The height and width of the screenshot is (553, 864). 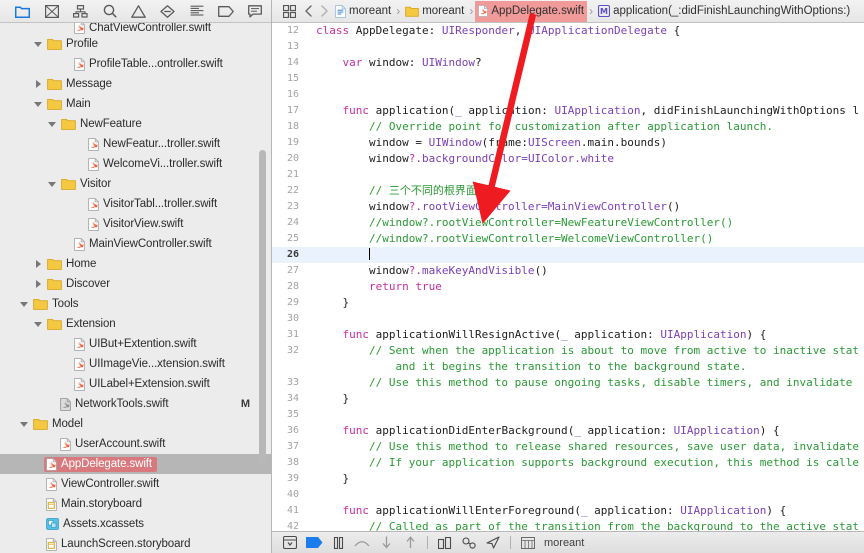 I want to click on navigator-row: NewFeatur...troller.swift, so click(x=135, y=144).